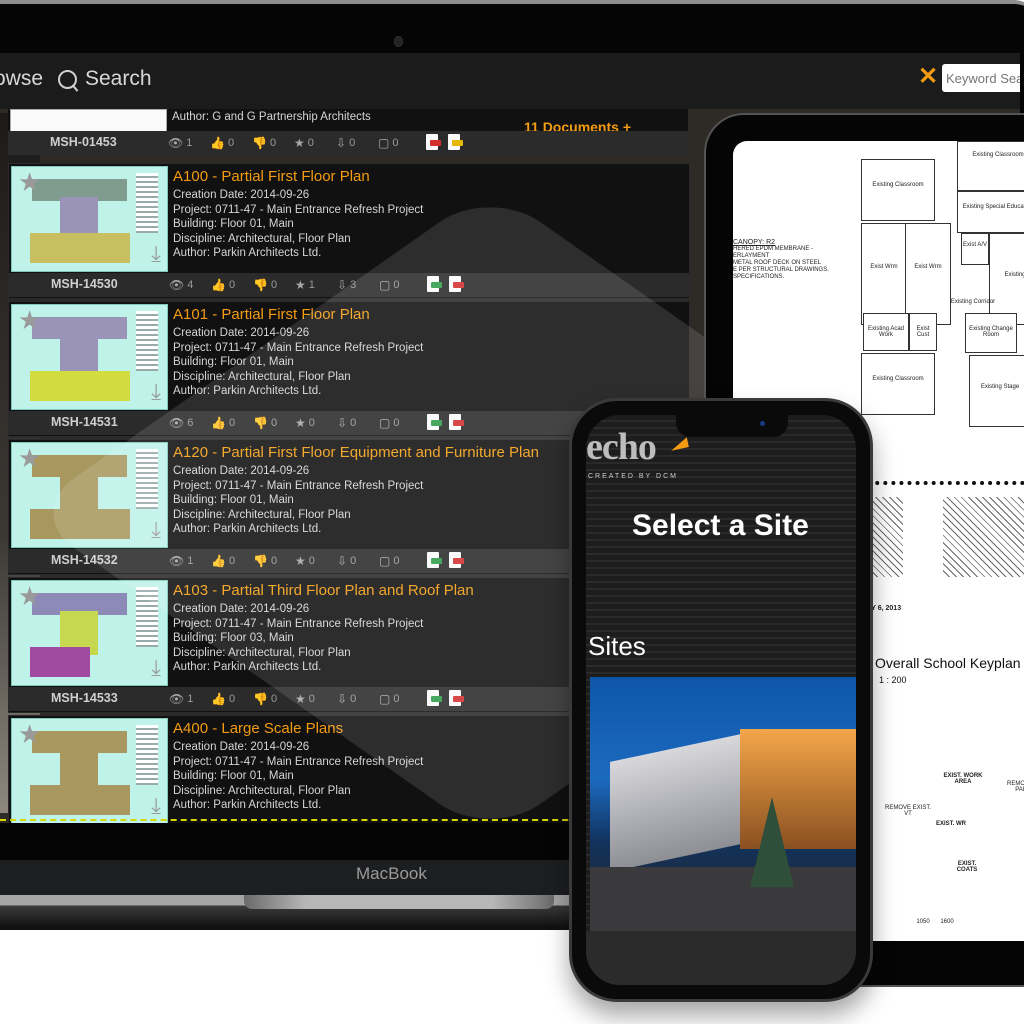 The width and height of the screenshot is (1024, 1024). What do you see at coordinates (923, 922) in the screenshot?
I see `dimension-label: 1050` at bounding box center [923, 922].